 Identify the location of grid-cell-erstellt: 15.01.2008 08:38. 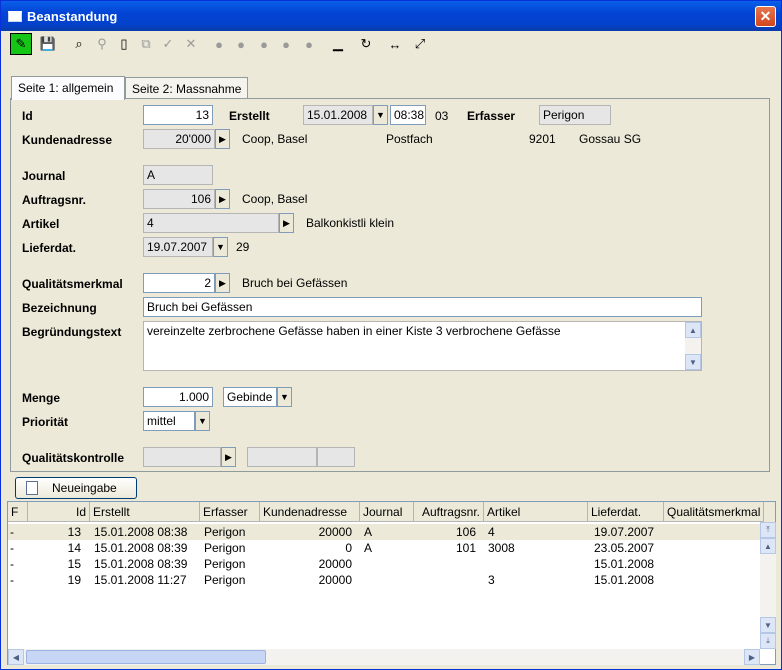
(141, 532).